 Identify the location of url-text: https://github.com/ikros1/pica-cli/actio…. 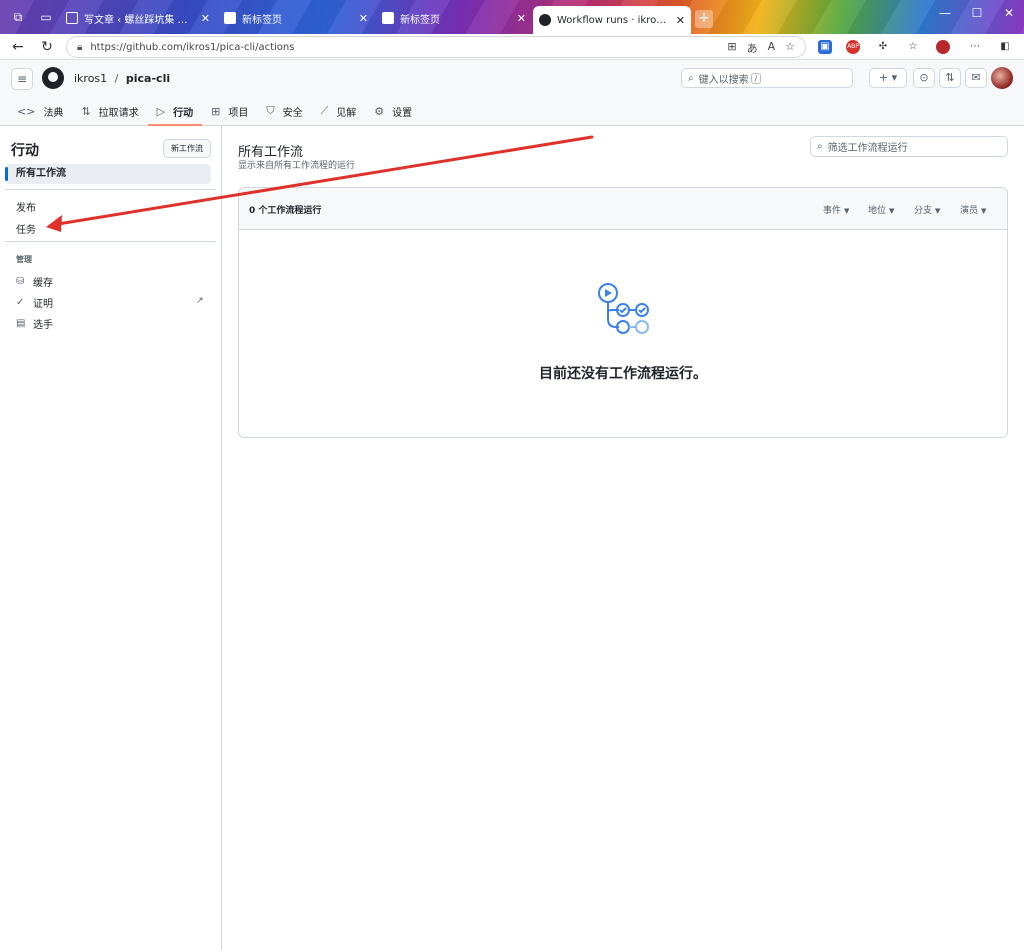
(192, 47).